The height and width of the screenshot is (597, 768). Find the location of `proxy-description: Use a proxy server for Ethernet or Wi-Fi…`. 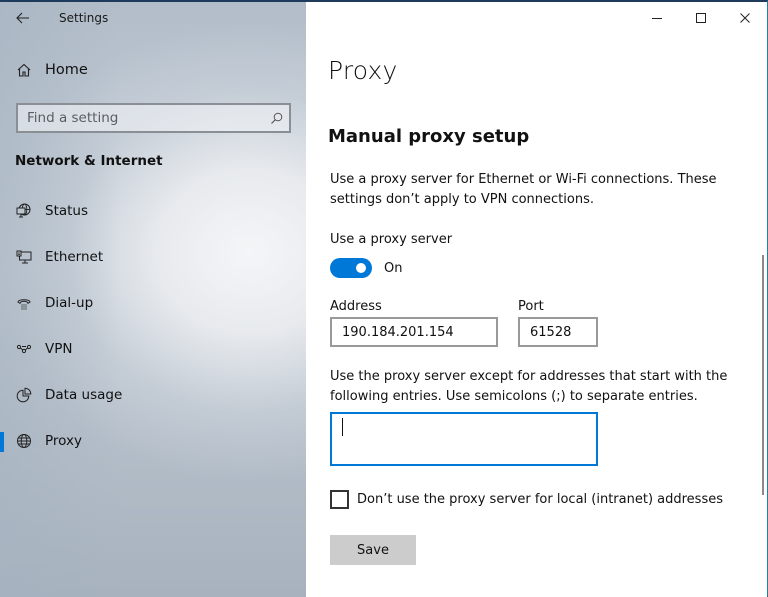

proxy-description: Use a proxy server for Ethernet or Wi-Fi… is located at coordinates (523, 189).